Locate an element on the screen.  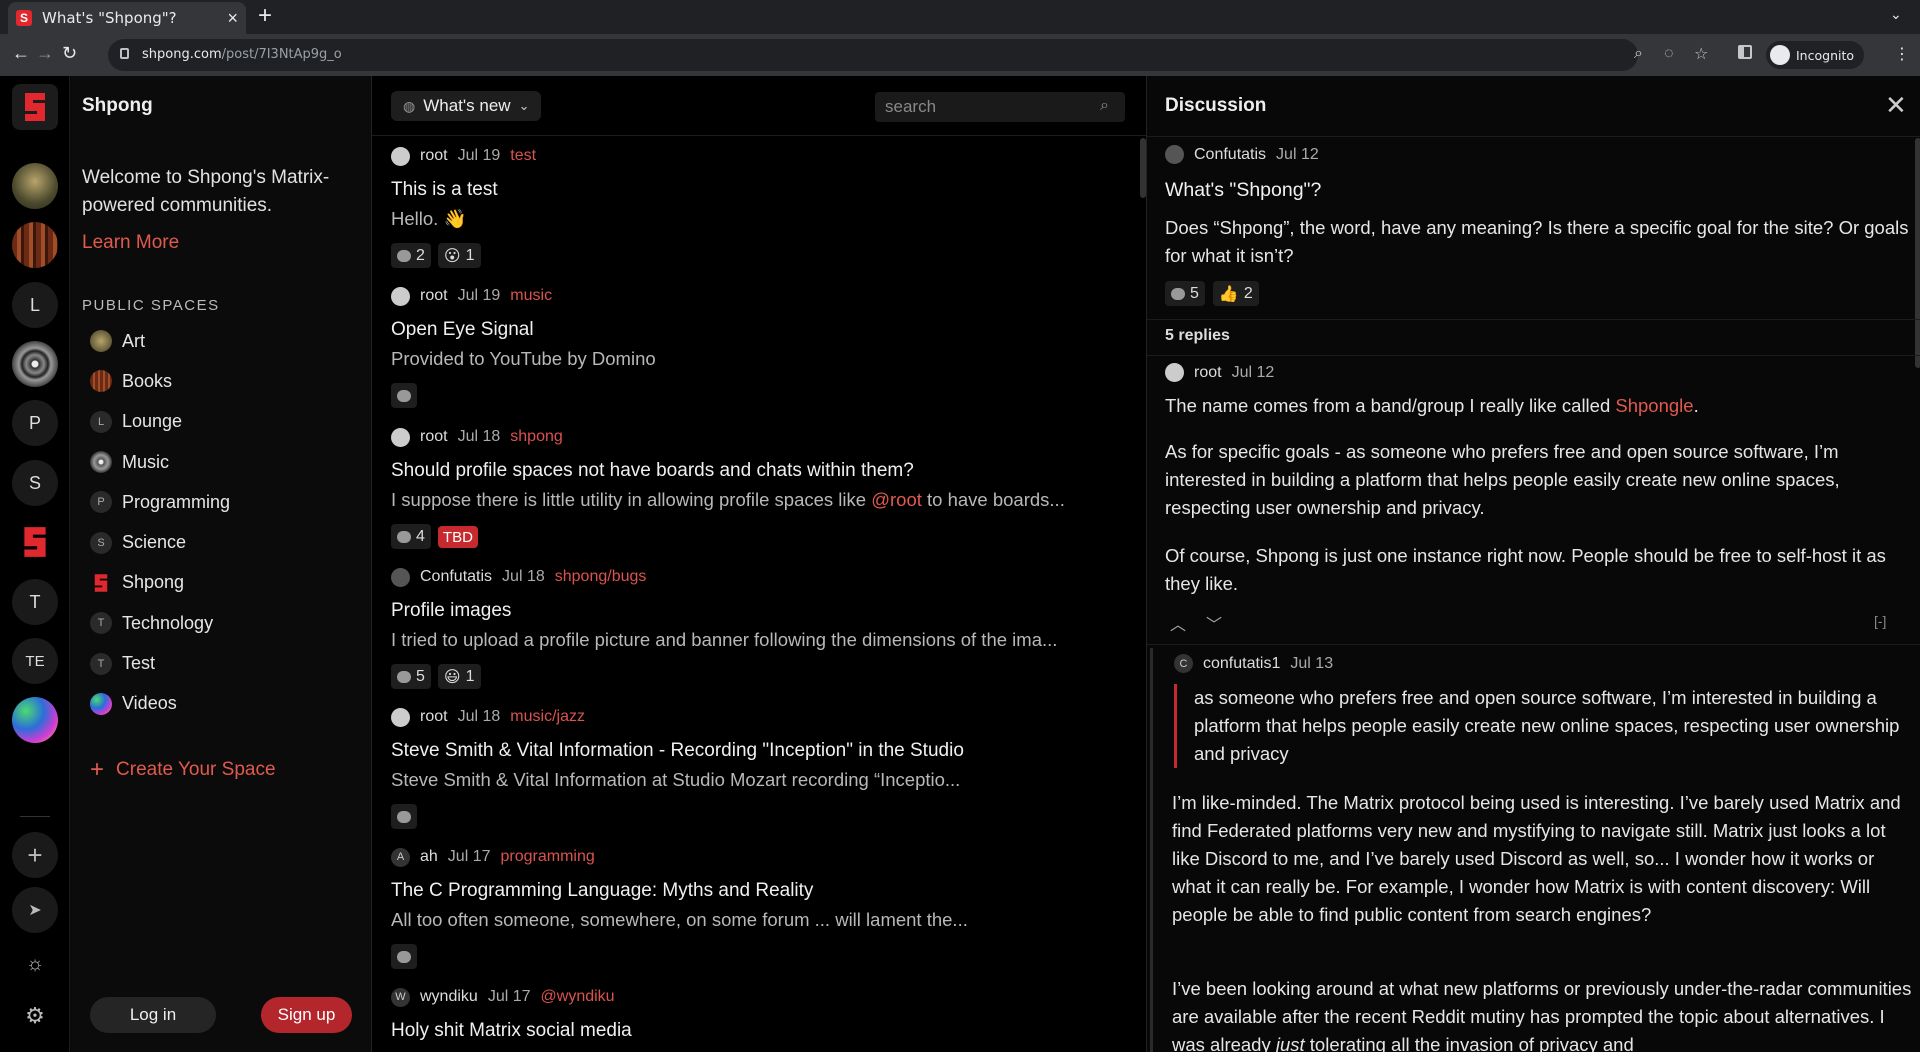
create-space-button: + Create Your Space is located at coordinates (183, 770).